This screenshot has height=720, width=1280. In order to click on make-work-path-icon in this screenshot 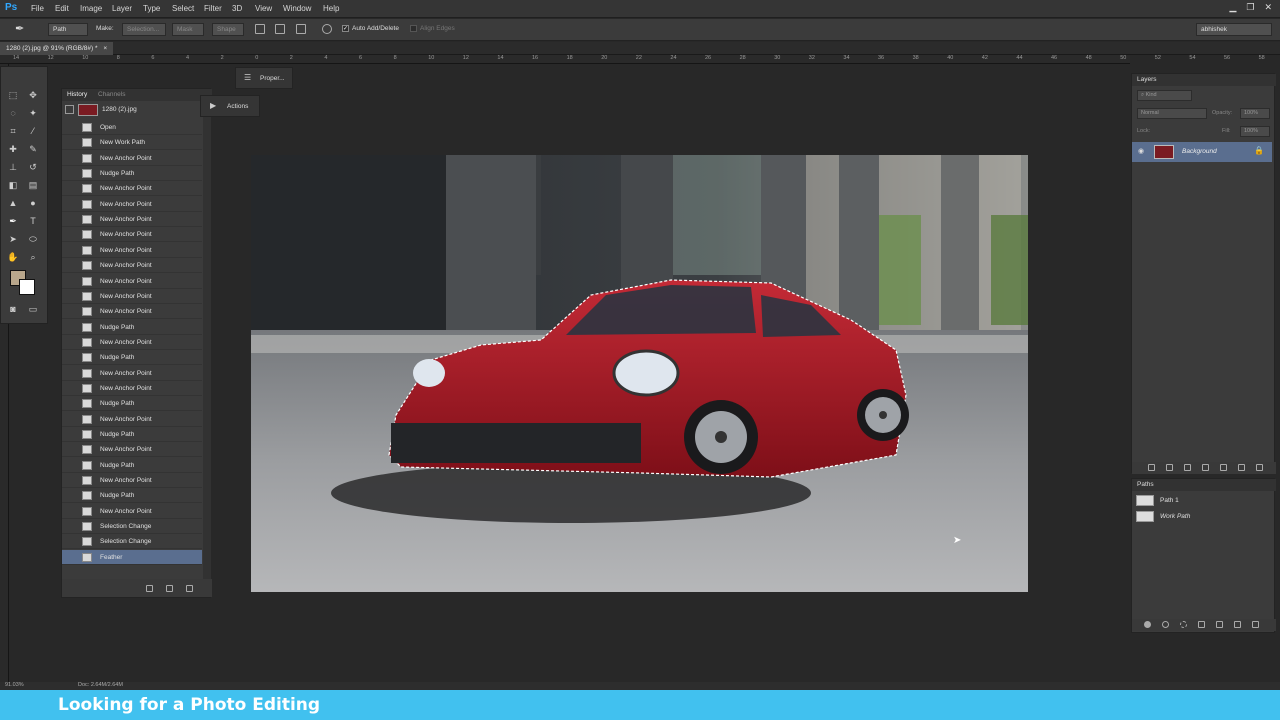, I will do `click(1201, 624)`.